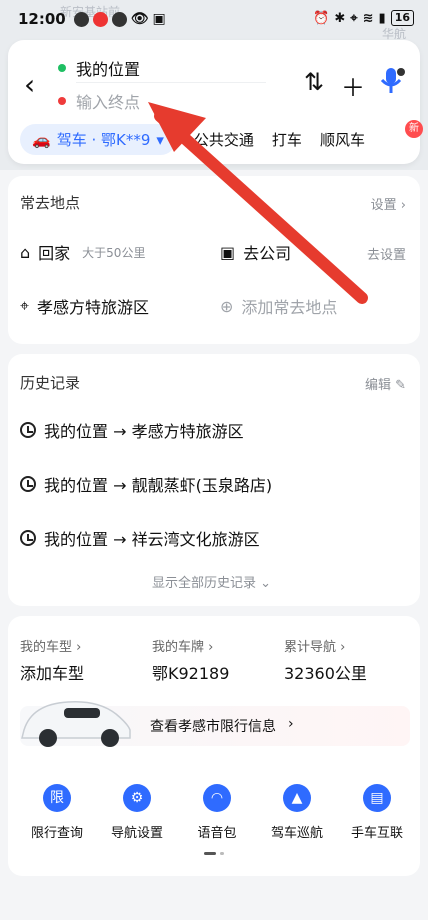 The width and height of the screenshot is (428, 920). Describe the element at coordinates (258, 203) in the screenshot. I see `annotation-arrow` at that location.